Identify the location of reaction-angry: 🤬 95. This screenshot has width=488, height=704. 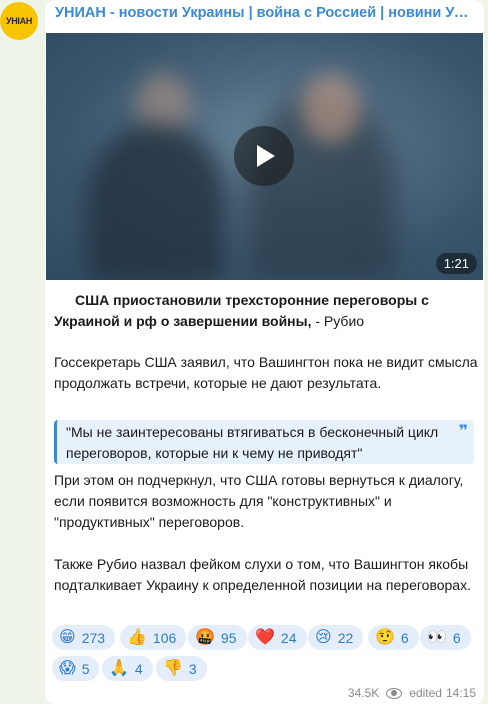
(217, 637).